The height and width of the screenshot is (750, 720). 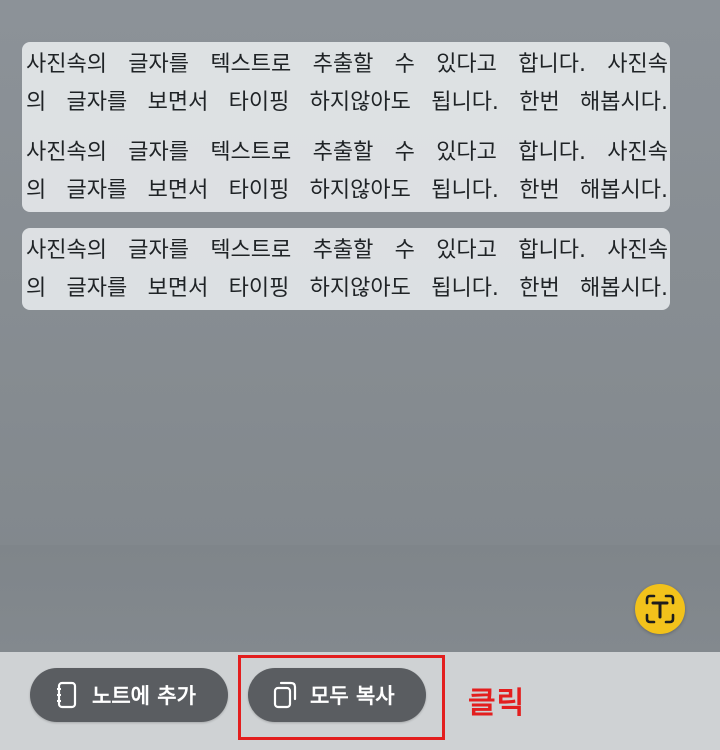 I want to click on click-highlight-box, so click(x=341, y=697).